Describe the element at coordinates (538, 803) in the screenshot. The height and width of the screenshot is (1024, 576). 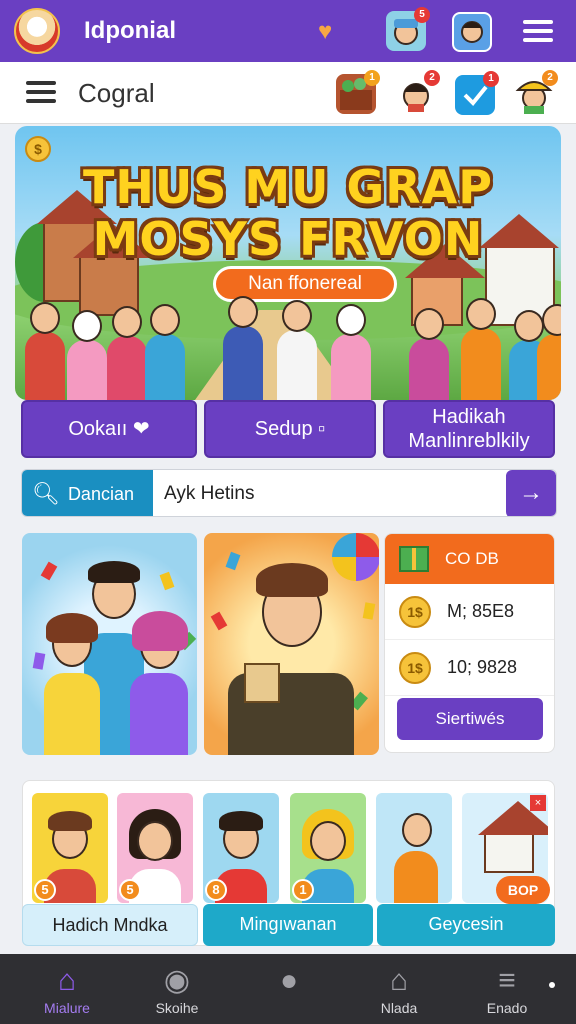
I see `close-icon: ×` at that location.